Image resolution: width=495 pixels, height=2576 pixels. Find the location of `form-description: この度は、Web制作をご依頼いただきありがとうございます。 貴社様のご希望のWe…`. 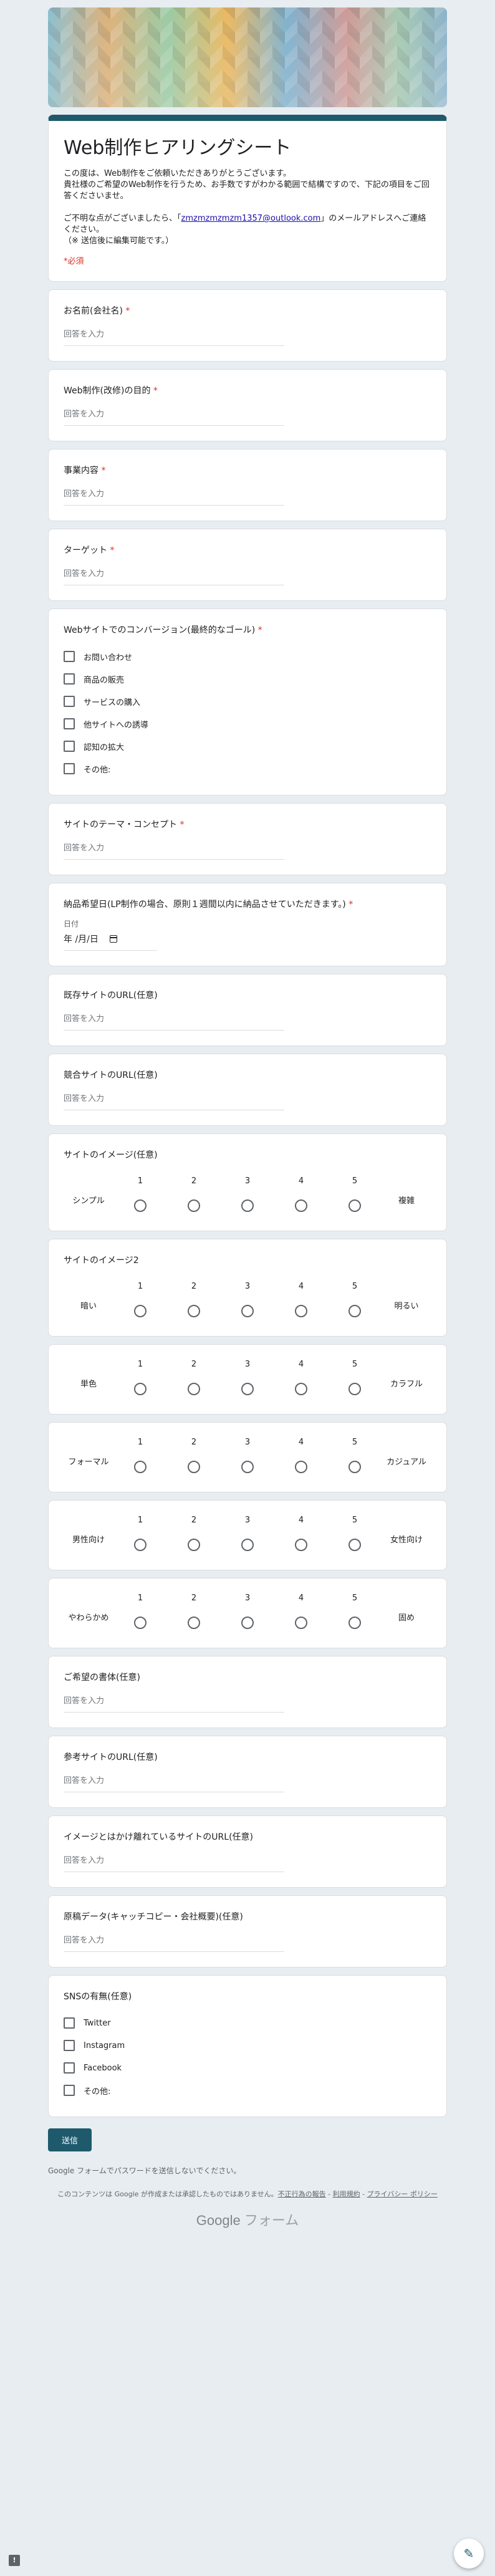

form-description: この度は、Web制作をご依頼いただきありがとうございます。 貴社様のご希望のWe… is located at coordinates (247, 207).